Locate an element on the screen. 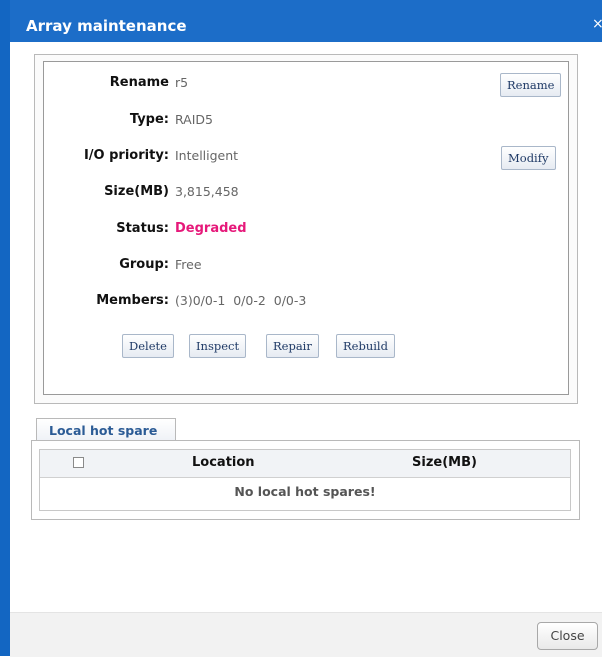 The image size is (602, 657). rebuild-button: Rebuild is located at coordinates (365, 346).